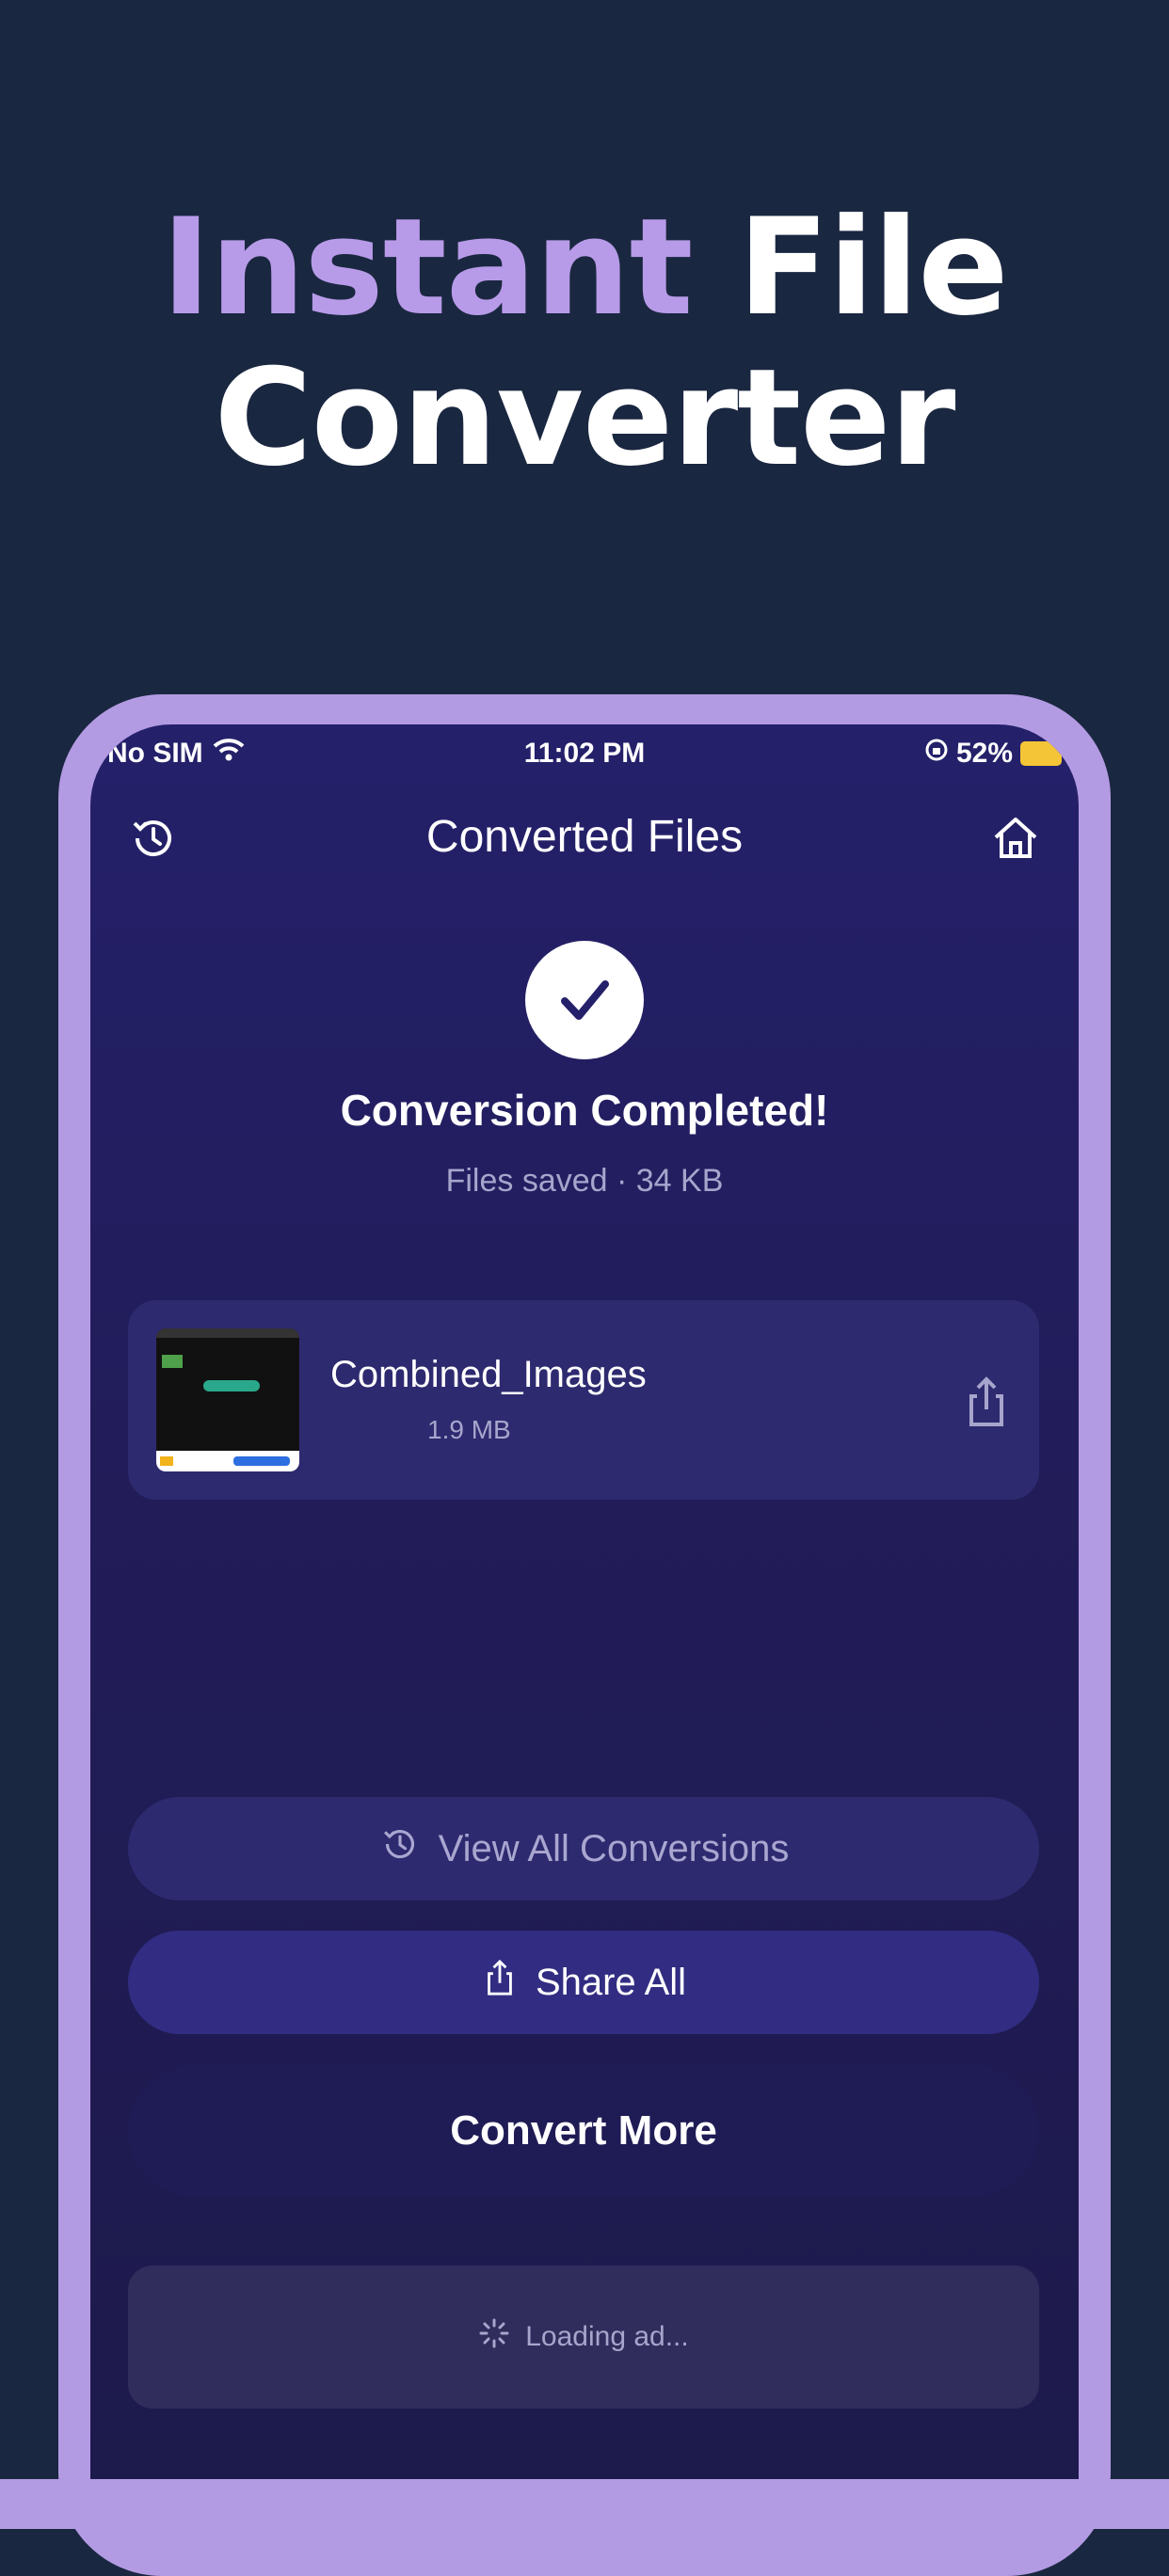 This screenshot has width=1169, height=2576. What do you see at coordinates (494, 2337) in the screenshot?
I see `spinner-icon` at bounding box center [494, 2337].